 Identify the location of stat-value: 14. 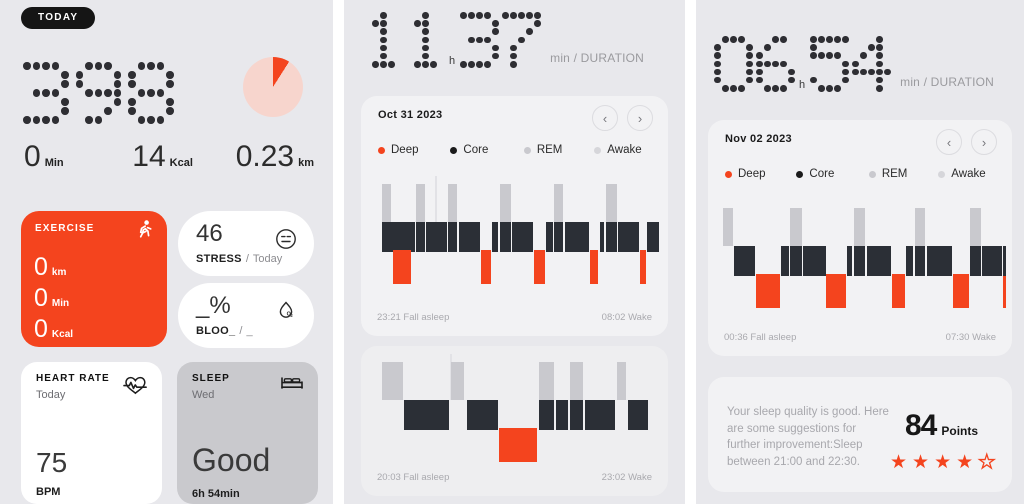
(149, 156).